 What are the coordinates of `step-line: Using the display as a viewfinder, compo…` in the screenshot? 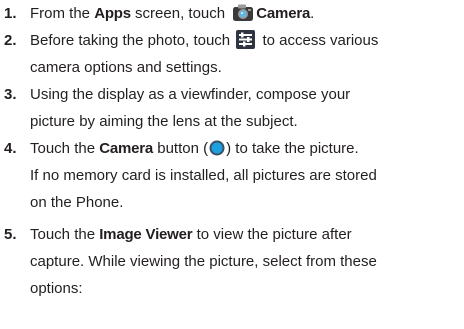 It's located at (246, 94).